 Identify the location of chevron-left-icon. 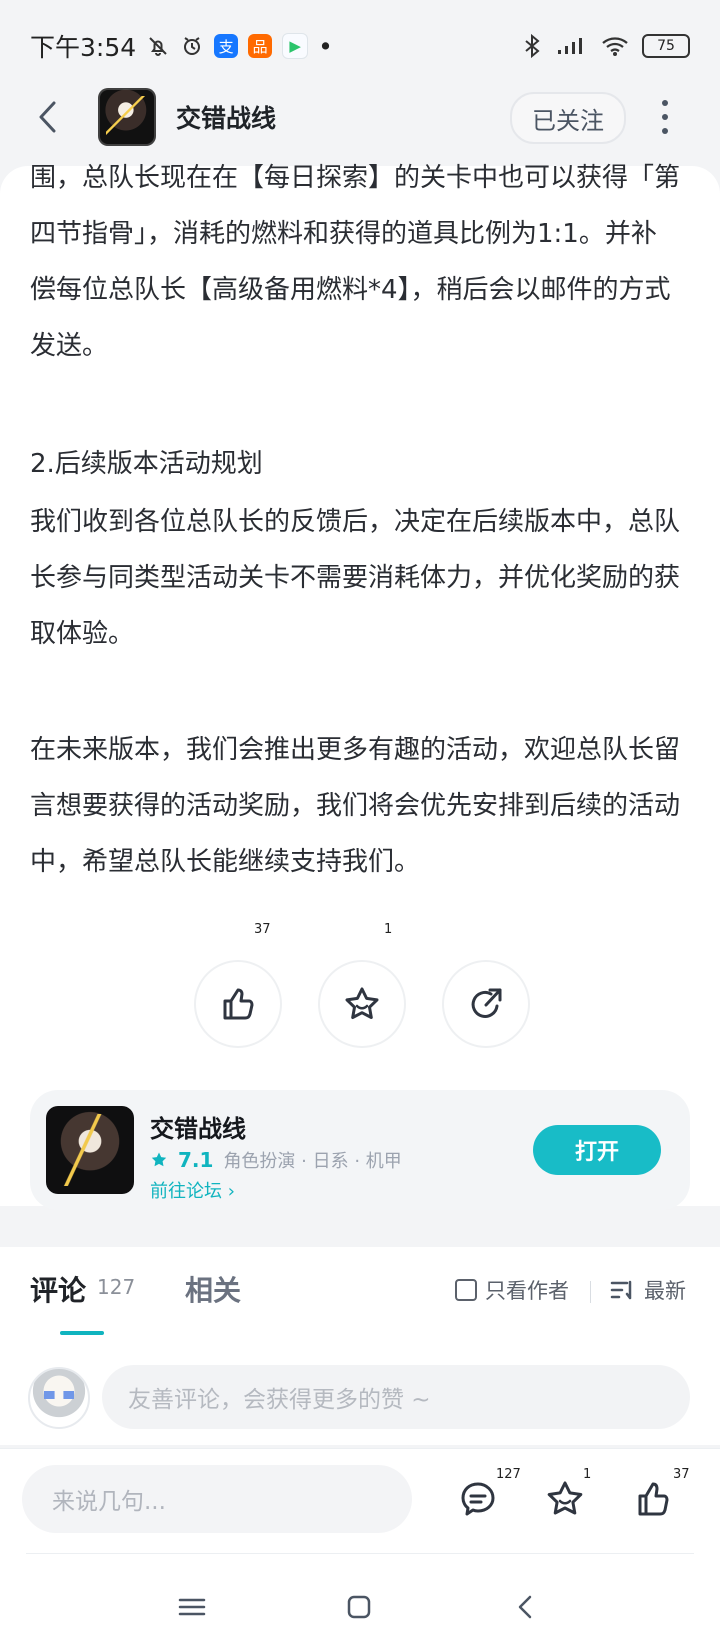
(47, 117).